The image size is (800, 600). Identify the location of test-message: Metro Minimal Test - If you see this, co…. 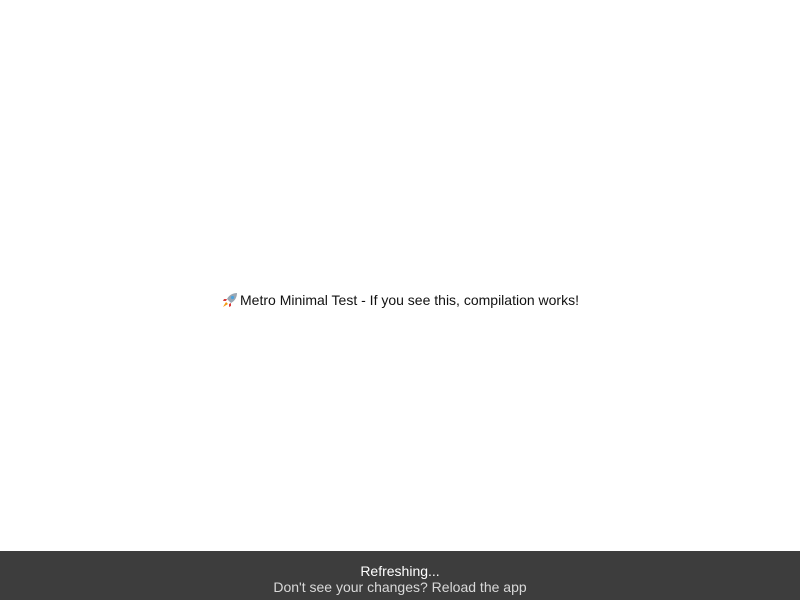
(400, 300).